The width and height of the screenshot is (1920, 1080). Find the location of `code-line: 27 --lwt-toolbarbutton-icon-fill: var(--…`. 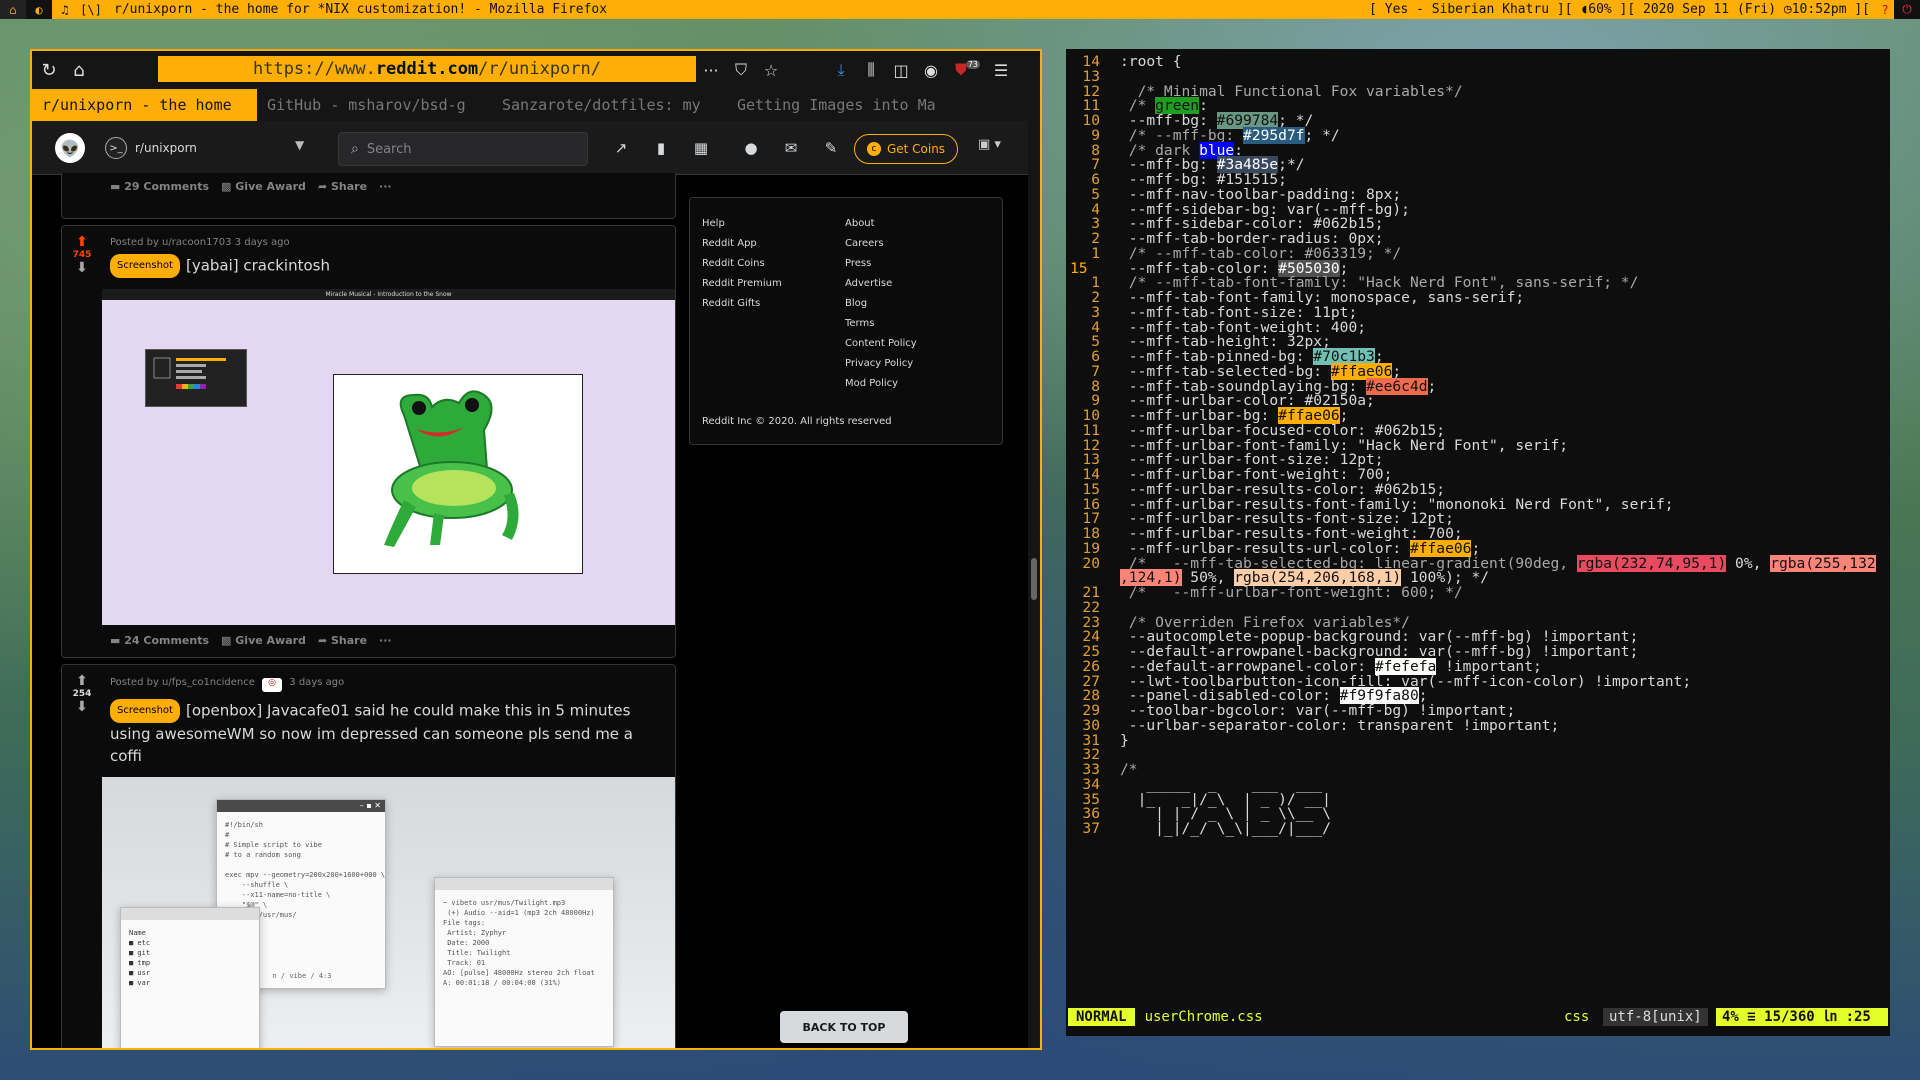

code-line: 27 --lwt-toolbarbutton-icon-fill: var(--… is located at coordinates (1478, 681).